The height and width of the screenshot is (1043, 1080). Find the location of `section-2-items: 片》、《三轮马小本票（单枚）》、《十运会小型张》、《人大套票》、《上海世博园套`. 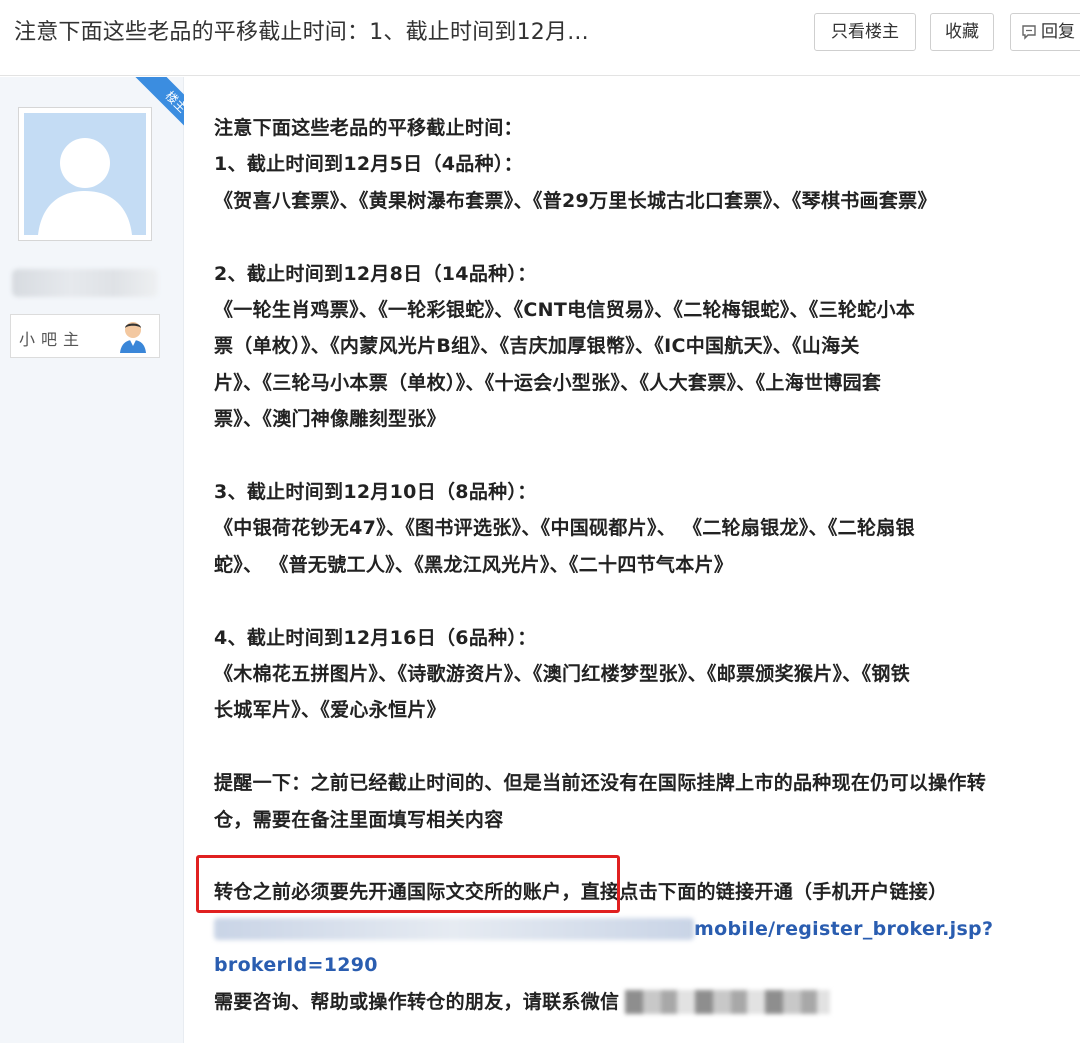

section-2-items: 片》、《三轮马小本票（单枚）》、《十运会小型张》、《人大套票》、《上海世博园套 is located at coordinates (548, 382).